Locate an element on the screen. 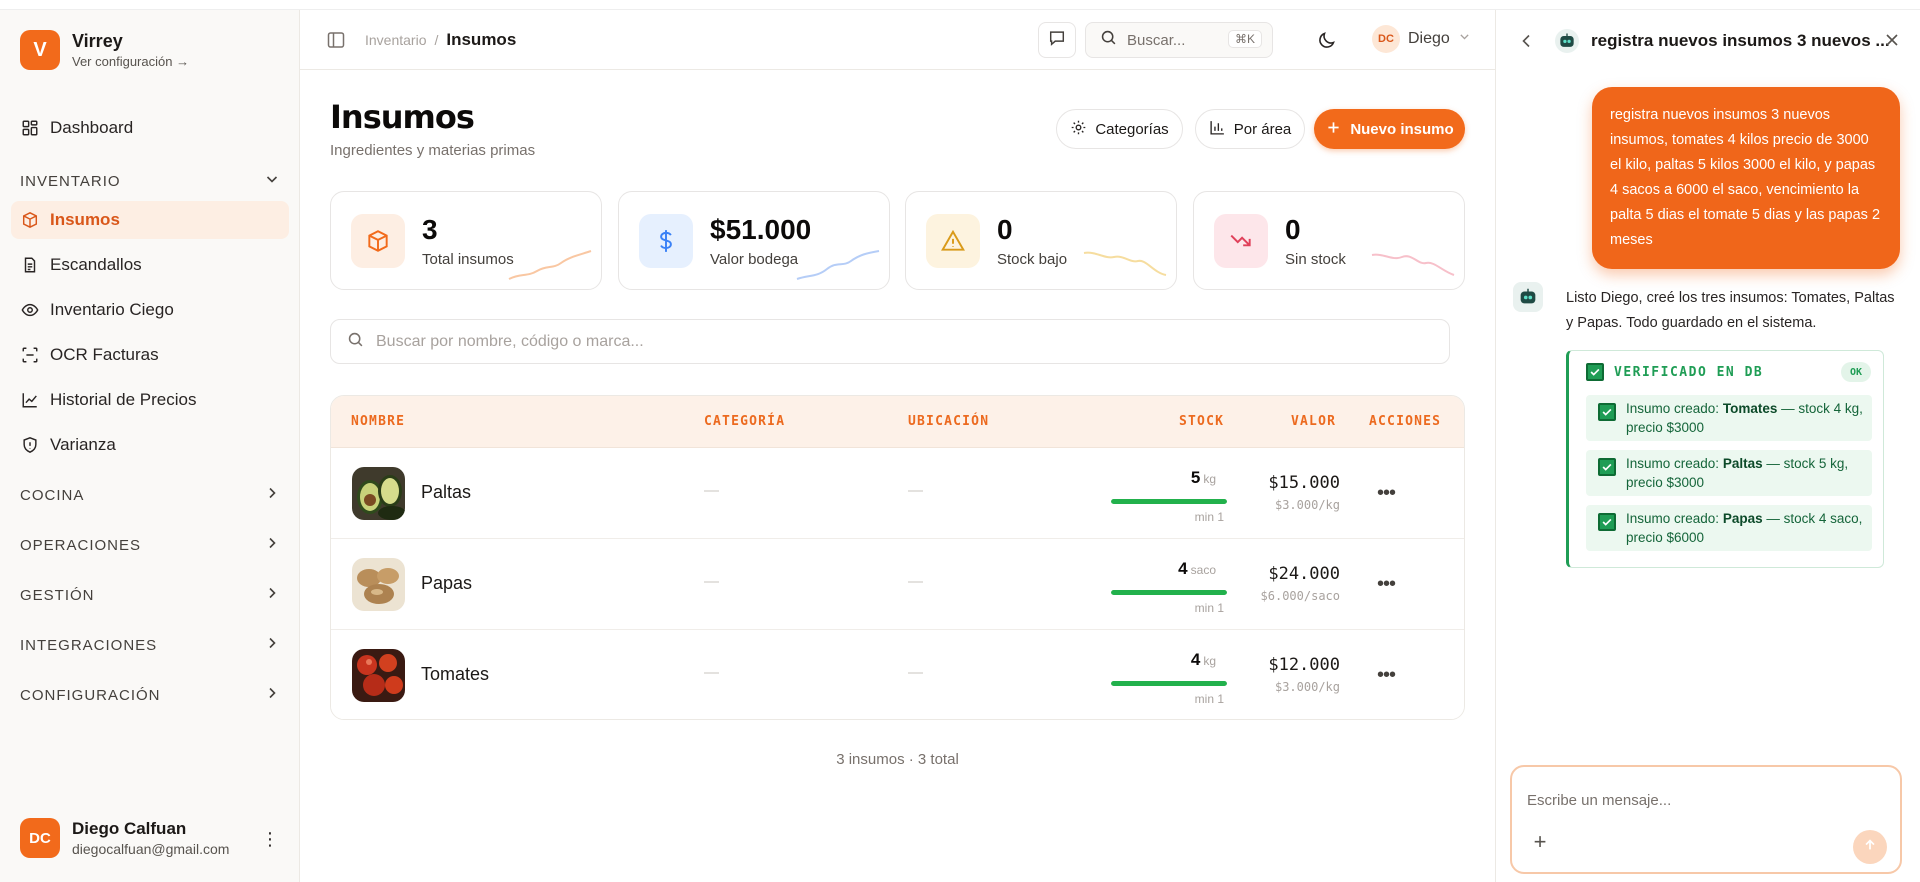 This screenshot has height=882, width=1920. shield-icon is located at coordinates (30, 445).